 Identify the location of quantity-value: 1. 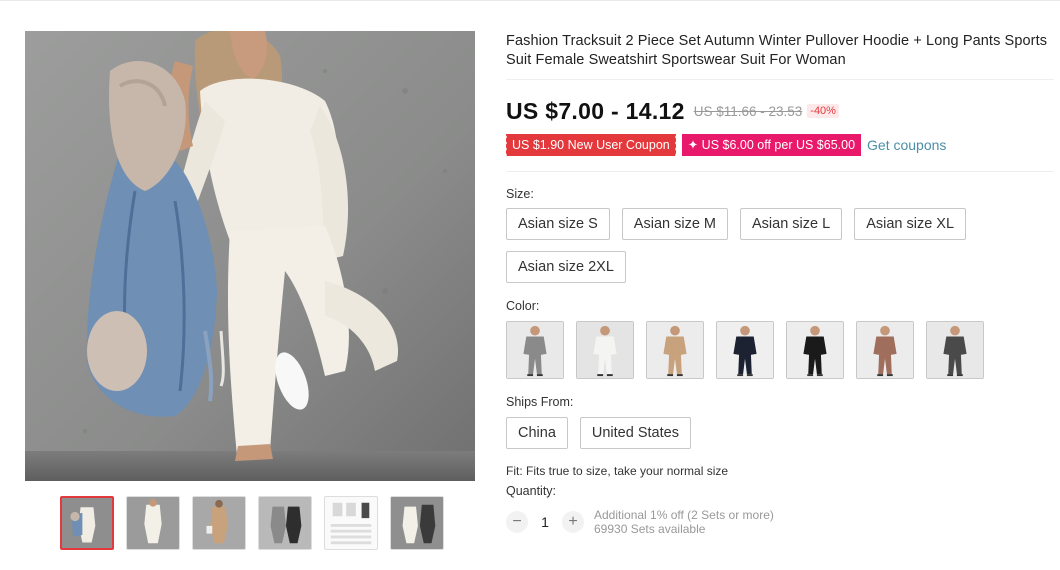
(545, 522).